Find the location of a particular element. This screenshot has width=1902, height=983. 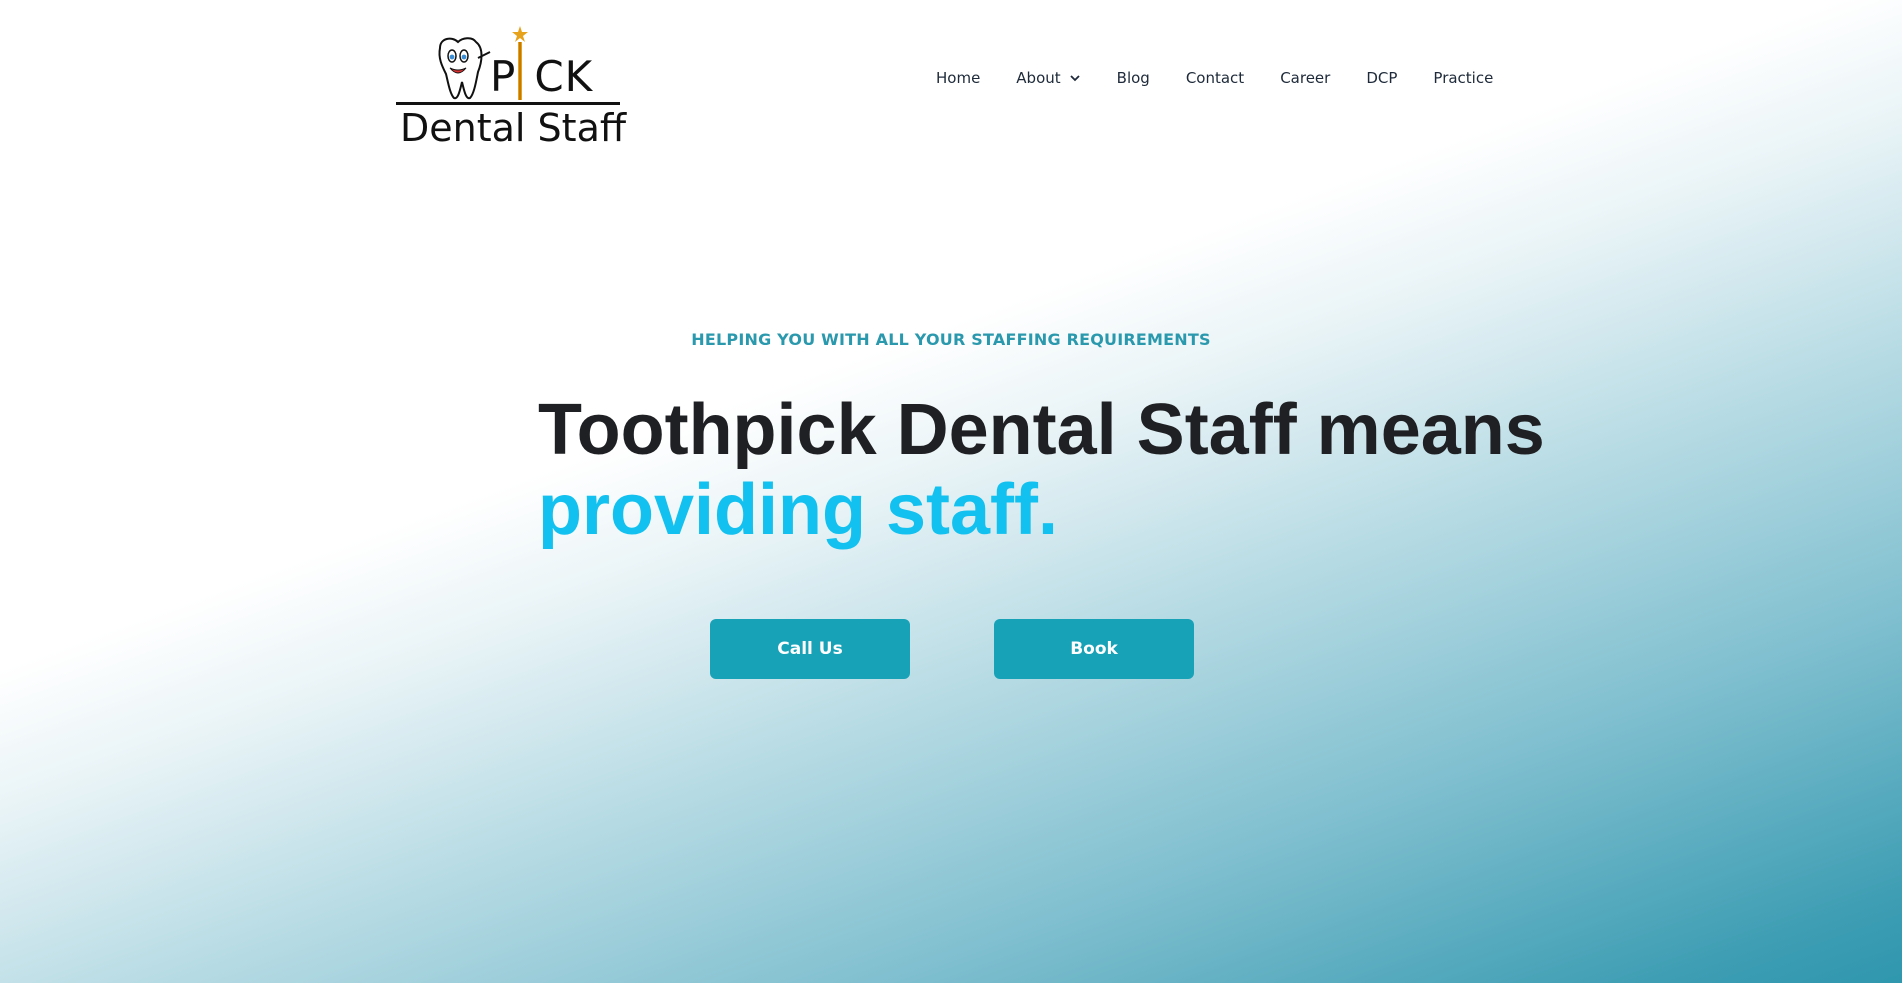

call-us-button: Call Us is located at coordinates (810, 649).